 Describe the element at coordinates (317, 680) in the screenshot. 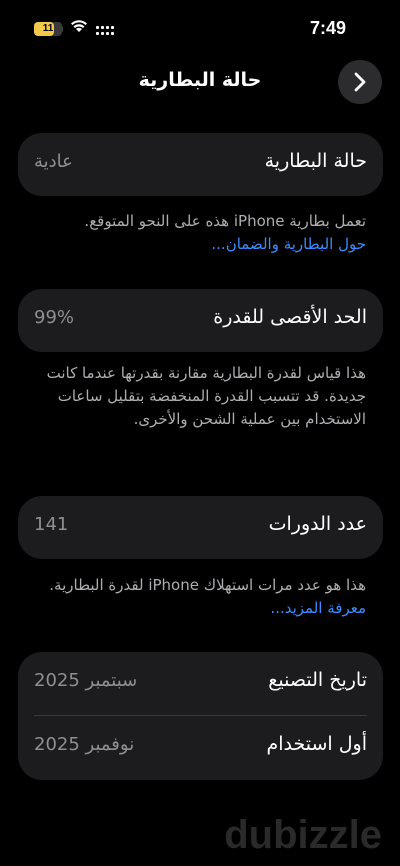

I see `manufacture-date-label: تاريخ التصنيع` at that location.